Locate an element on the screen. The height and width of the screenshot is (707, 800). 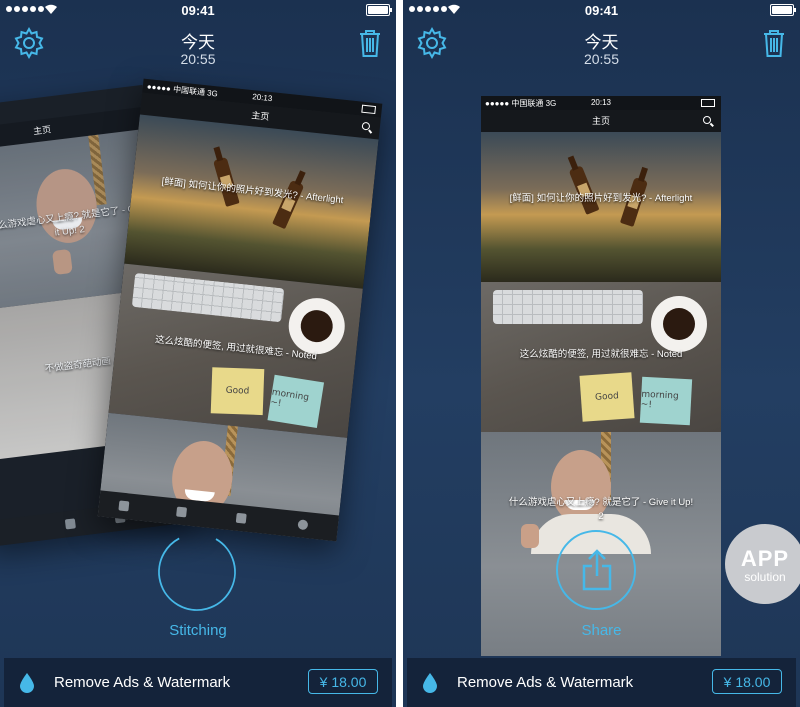
article-title: 什么游戏虐心又上瘾? 就是它了 - Give it Up! 2 is located at coordinates (601, 509).